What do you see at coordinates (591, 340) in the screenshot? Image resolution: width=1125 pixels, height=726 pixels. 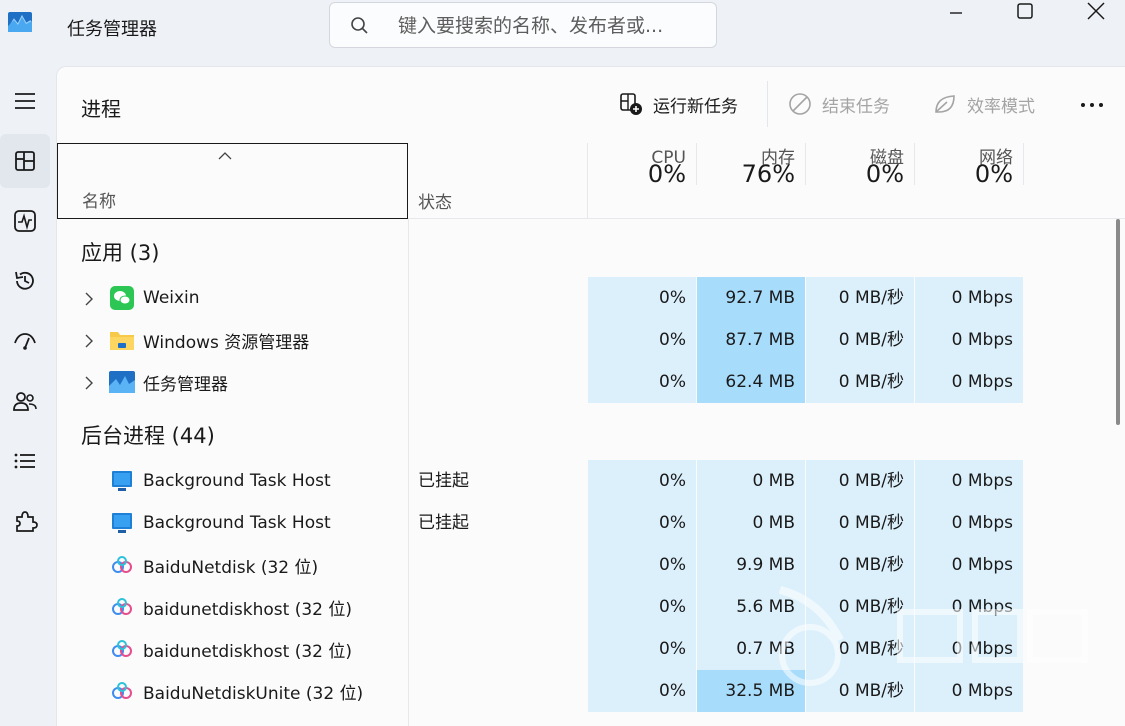 I see `table-row: Windows 资源管理器 0% 87.7 MB 0 MB/秒 0 Mbps` at bounding box center [591, 340].